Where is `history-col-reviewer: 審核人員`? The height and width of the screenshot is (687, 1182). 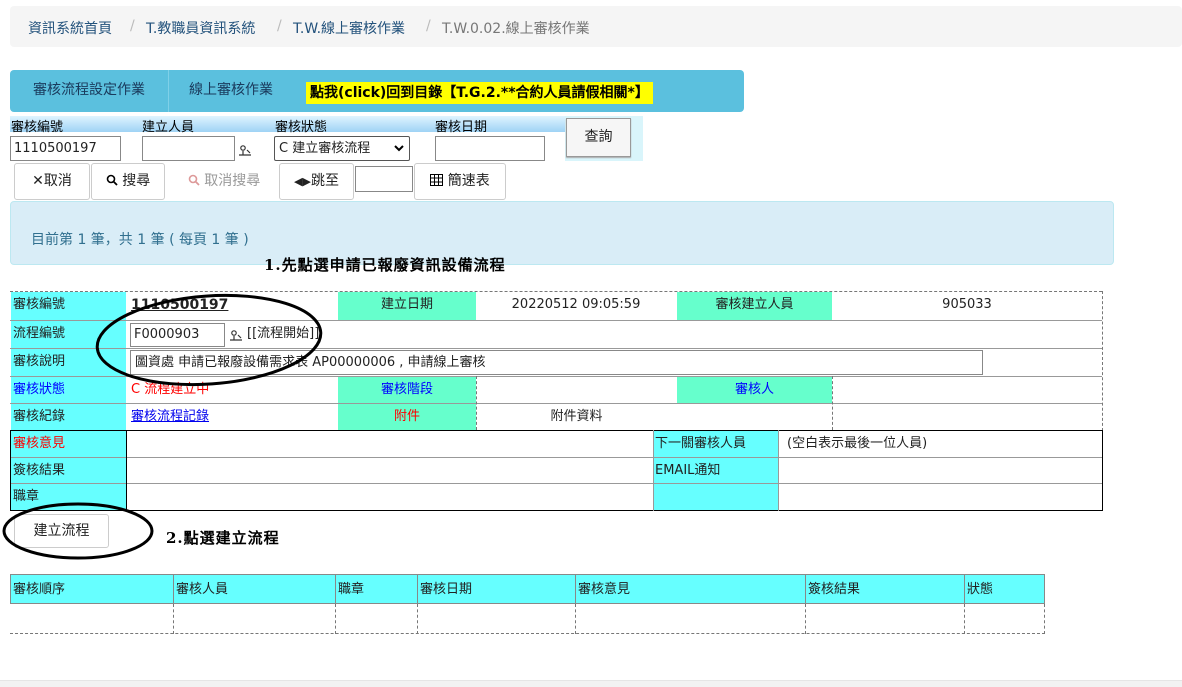 history-col-reviewer: 審核人員 is located at coordinates (254, 589).